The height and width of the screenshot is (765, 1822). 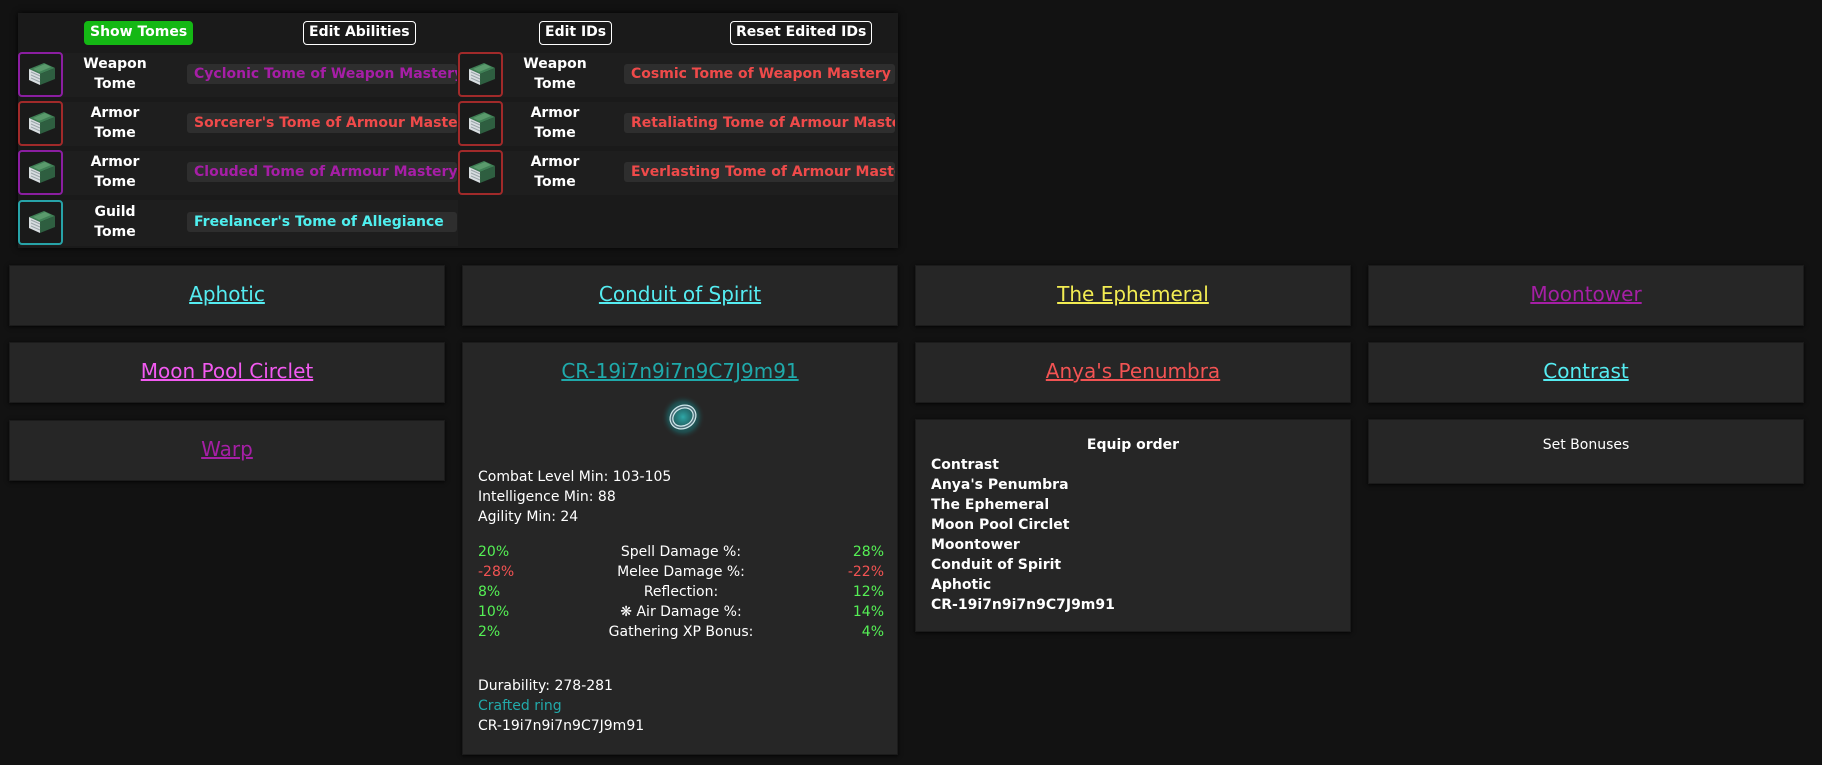 What do you see at coordinates (520, 706) in the screenshot?
I see `item-type-label: Crafted ring` at bounding box center [520, 706].